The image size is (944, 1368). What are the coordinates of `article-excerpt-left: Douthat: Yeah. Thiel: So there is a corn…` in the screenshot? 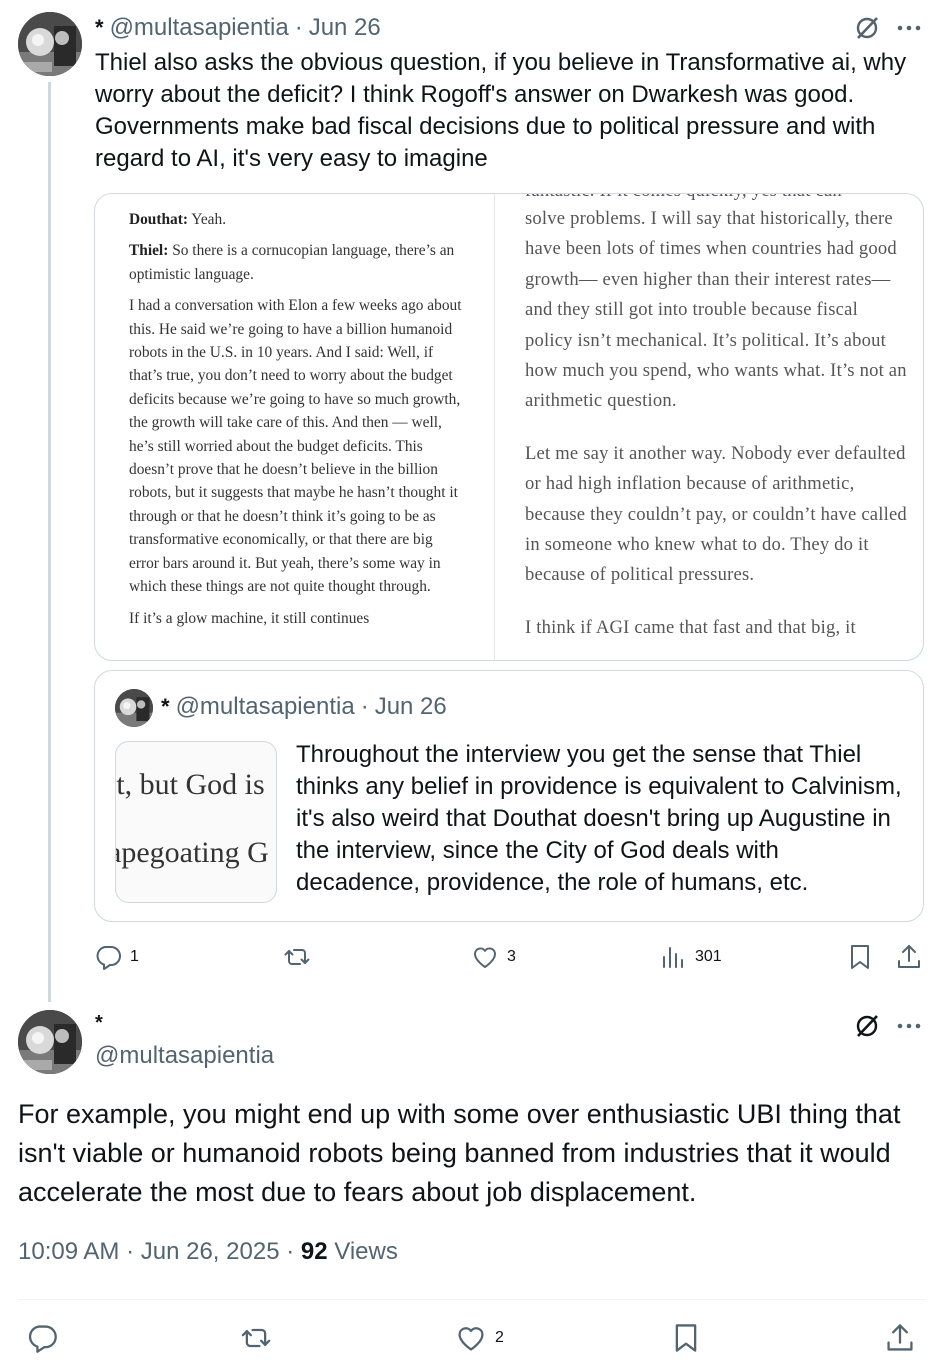 It's located at (295, 427).